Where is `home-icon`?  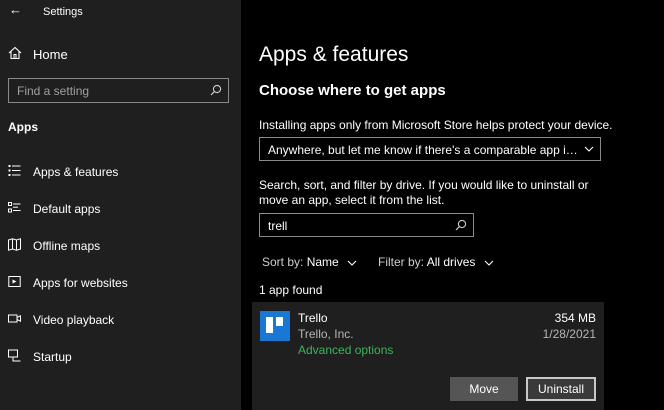
home-icon is located at coordinates (15, 53).